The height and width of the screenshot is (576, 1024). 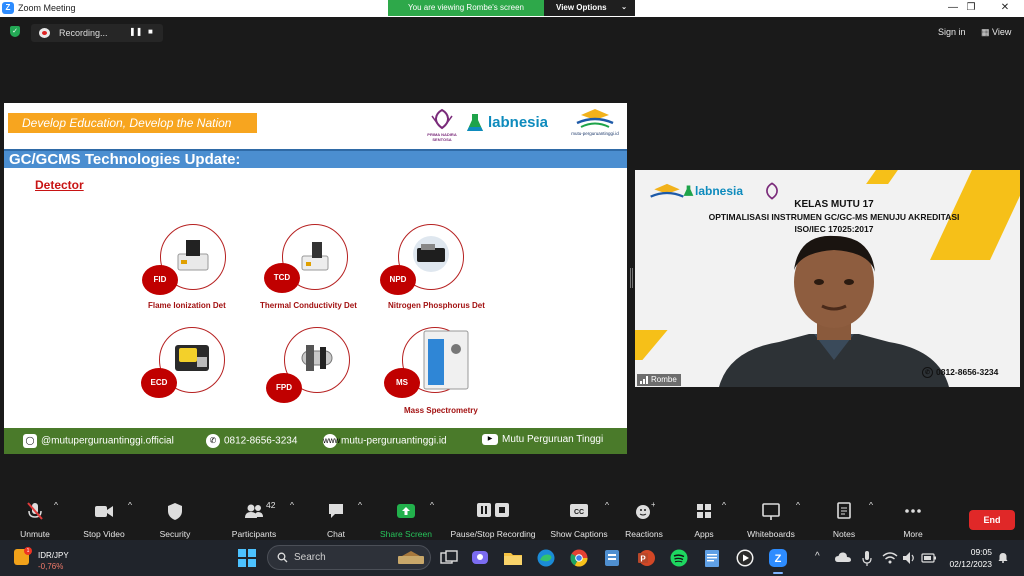 I want to click on participants-count: 42, so click(x=271, y=505).